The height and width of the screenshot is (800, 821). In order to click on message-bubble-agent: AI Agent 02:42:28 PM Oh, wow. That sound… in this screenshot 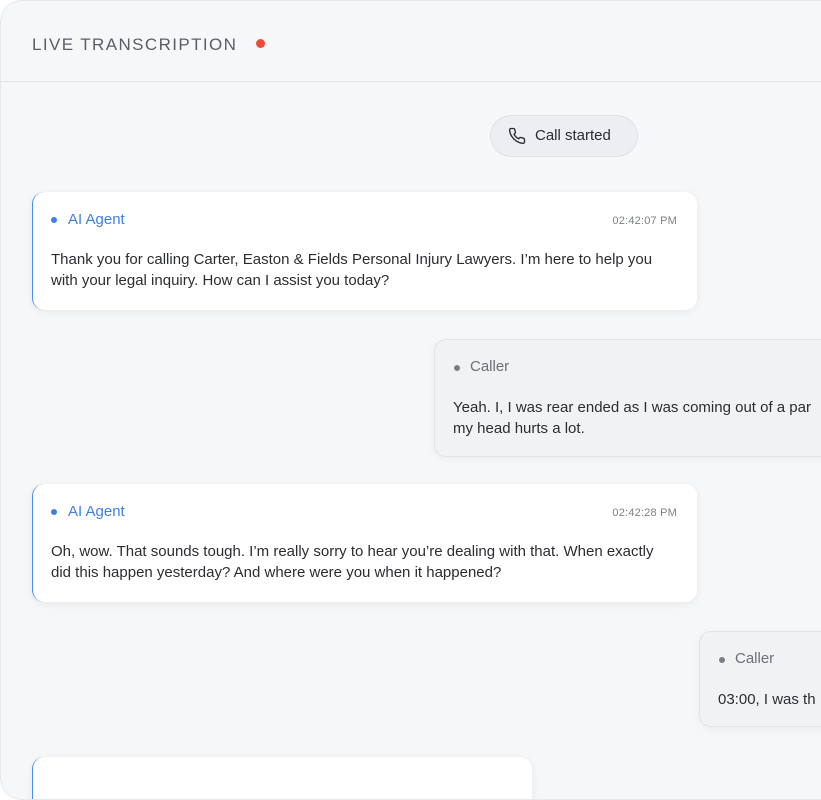, I will do `click(364, 543)`.